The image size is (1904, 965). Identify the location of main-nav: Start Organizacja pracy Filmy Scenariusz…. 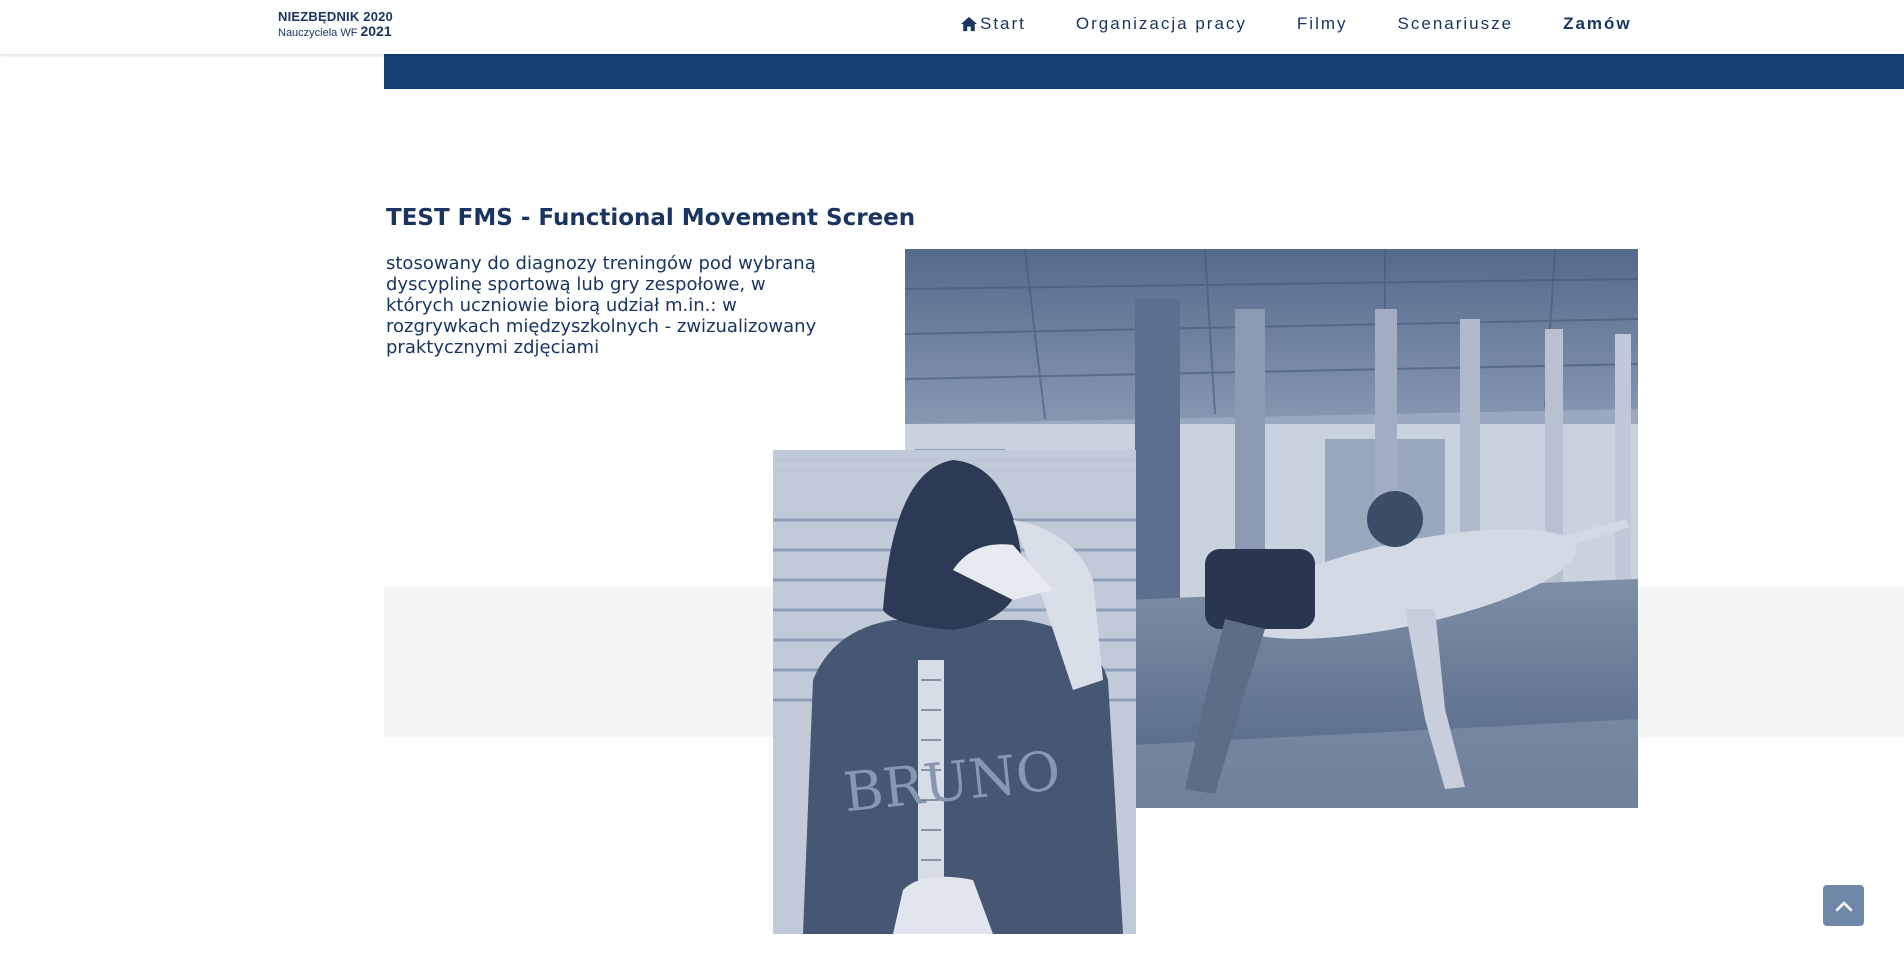
(1296, 24).